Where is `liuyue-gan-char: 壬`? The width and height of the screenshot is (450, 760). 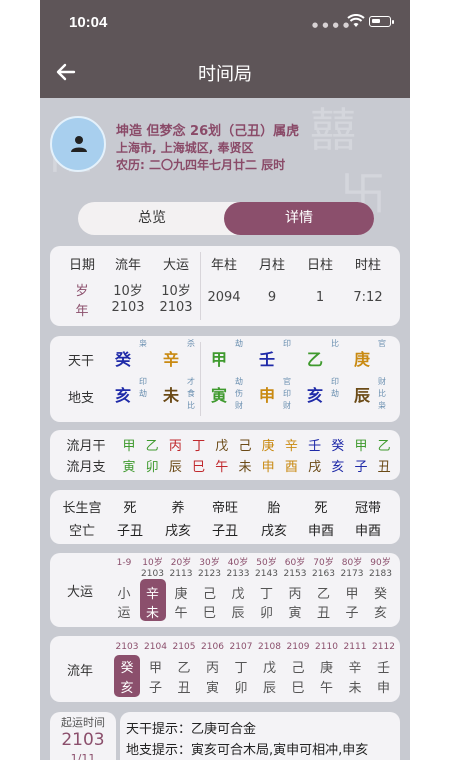
liuyue-gan-char: 壬 is located at coordinates (315, 446).